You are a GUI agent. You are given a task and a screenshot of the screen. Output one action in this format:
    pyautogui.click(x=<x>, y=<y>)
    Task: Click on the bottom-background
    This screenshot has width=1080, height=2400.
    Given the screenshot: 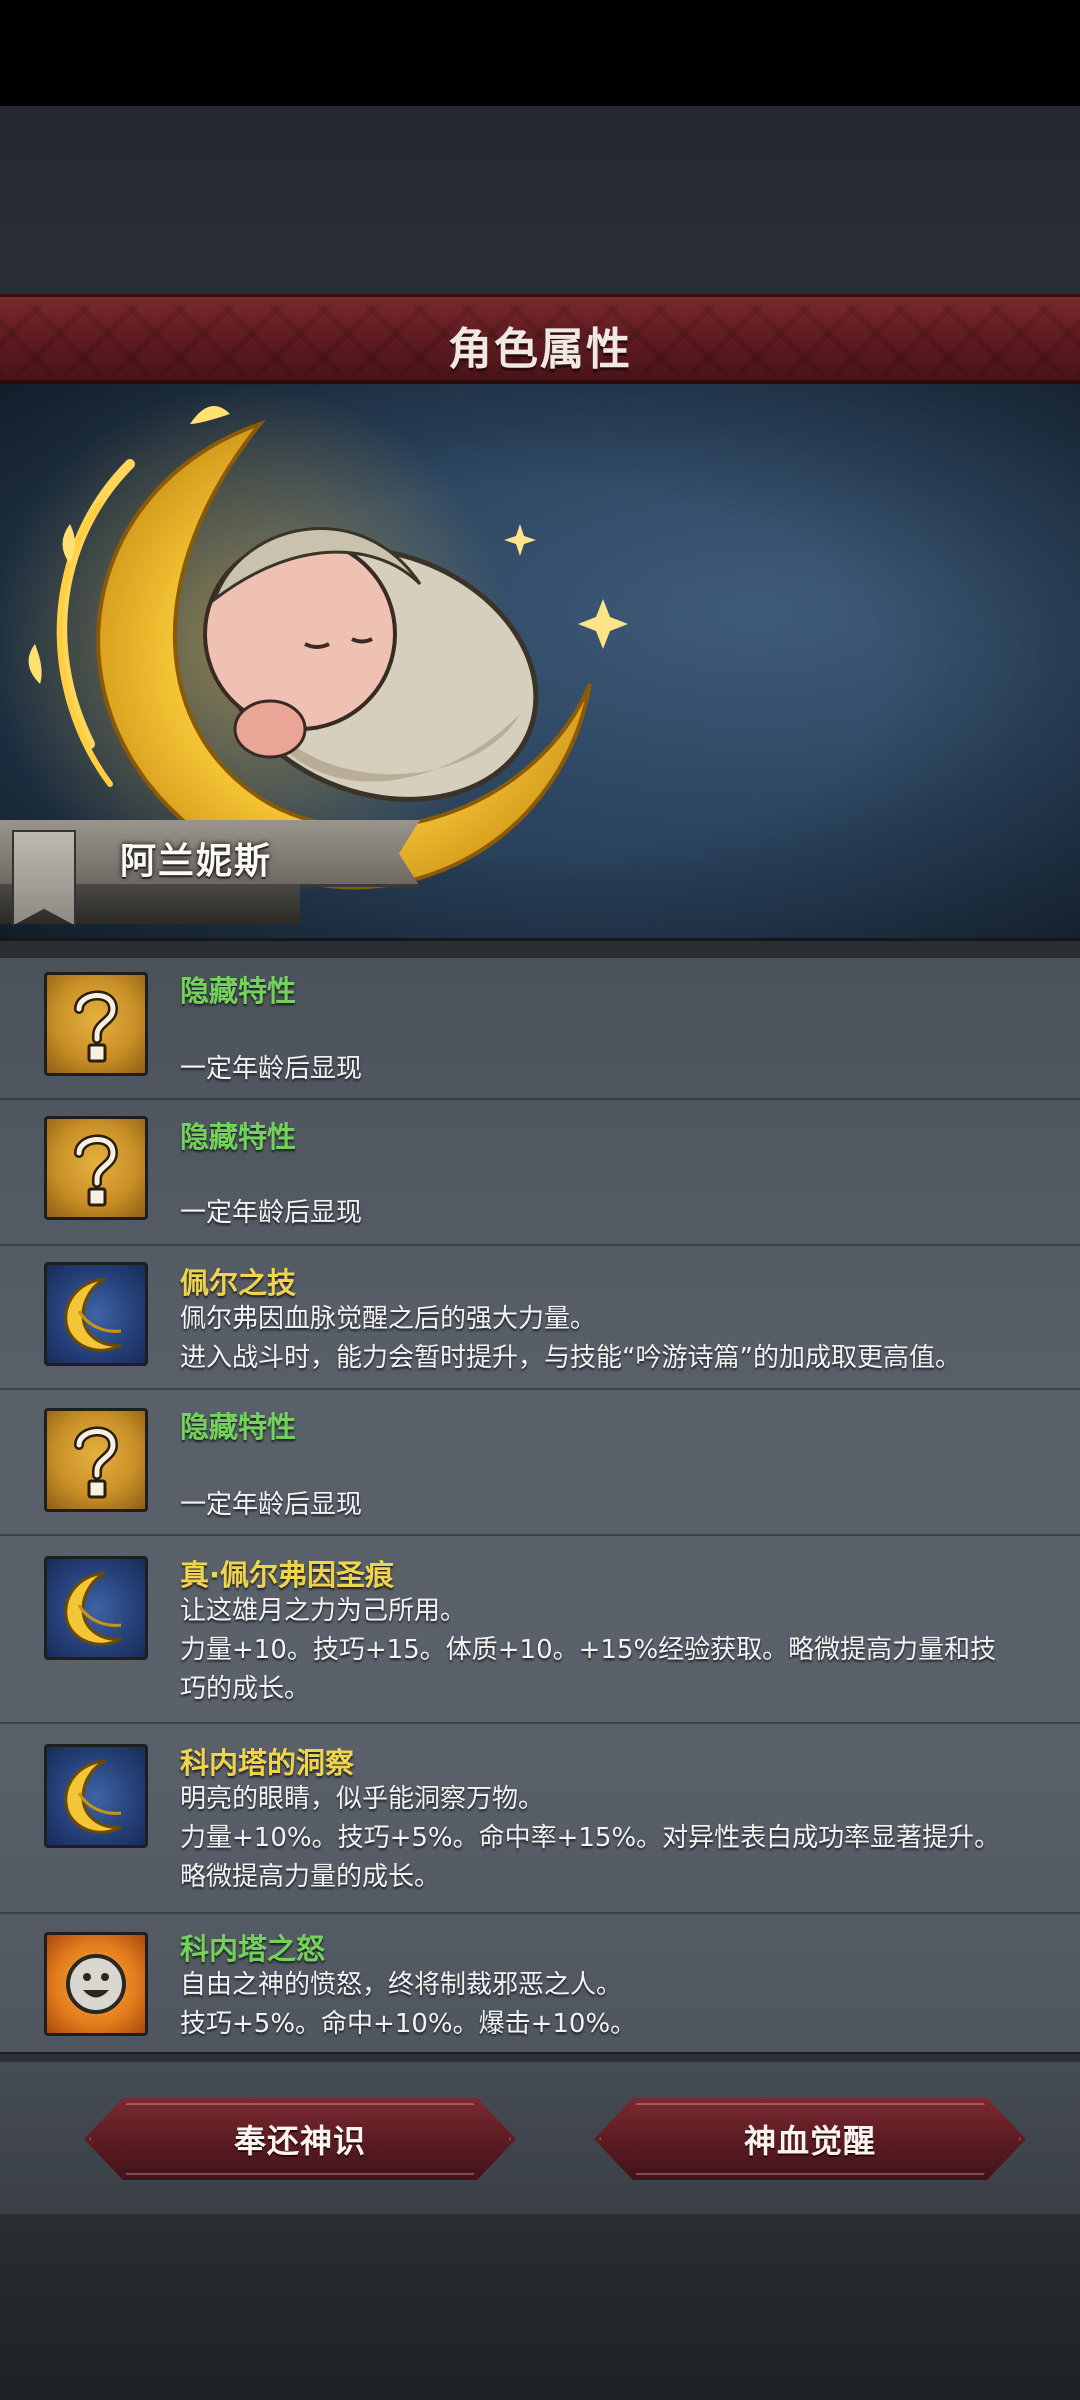 What is the action you would take?
    pyautogui.click(x=540, y=2307)
    